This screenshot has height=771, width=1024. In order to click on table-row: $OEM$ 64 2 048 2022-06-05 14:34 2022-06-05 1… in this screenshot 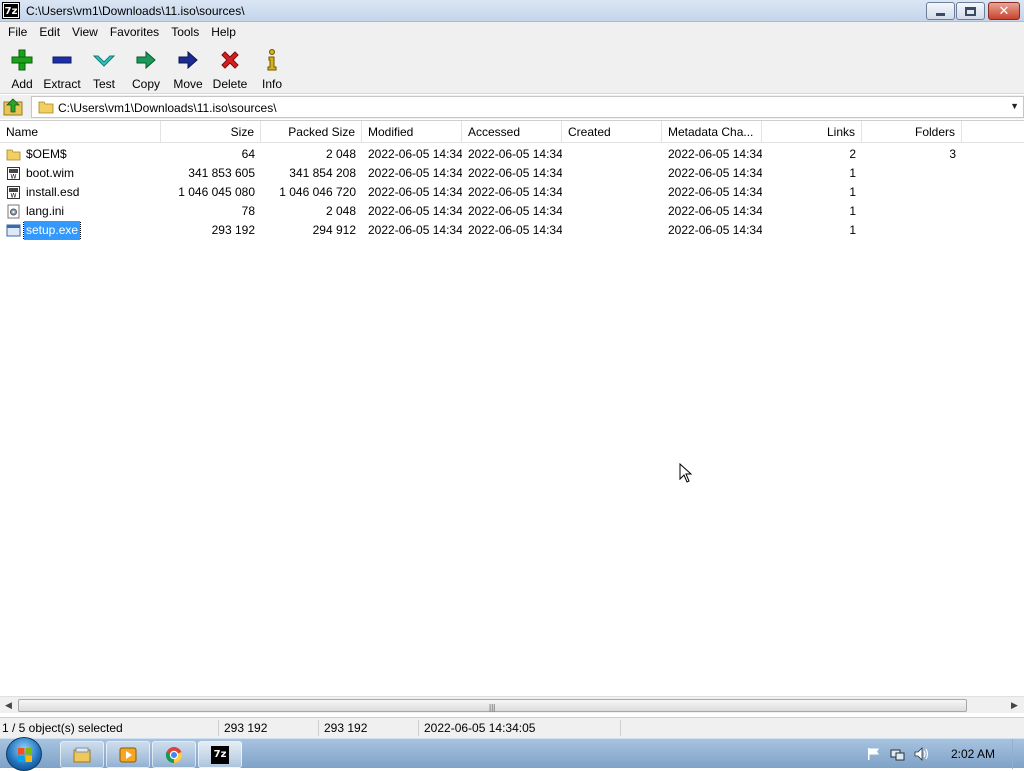, I will do `click(512, 154)`.